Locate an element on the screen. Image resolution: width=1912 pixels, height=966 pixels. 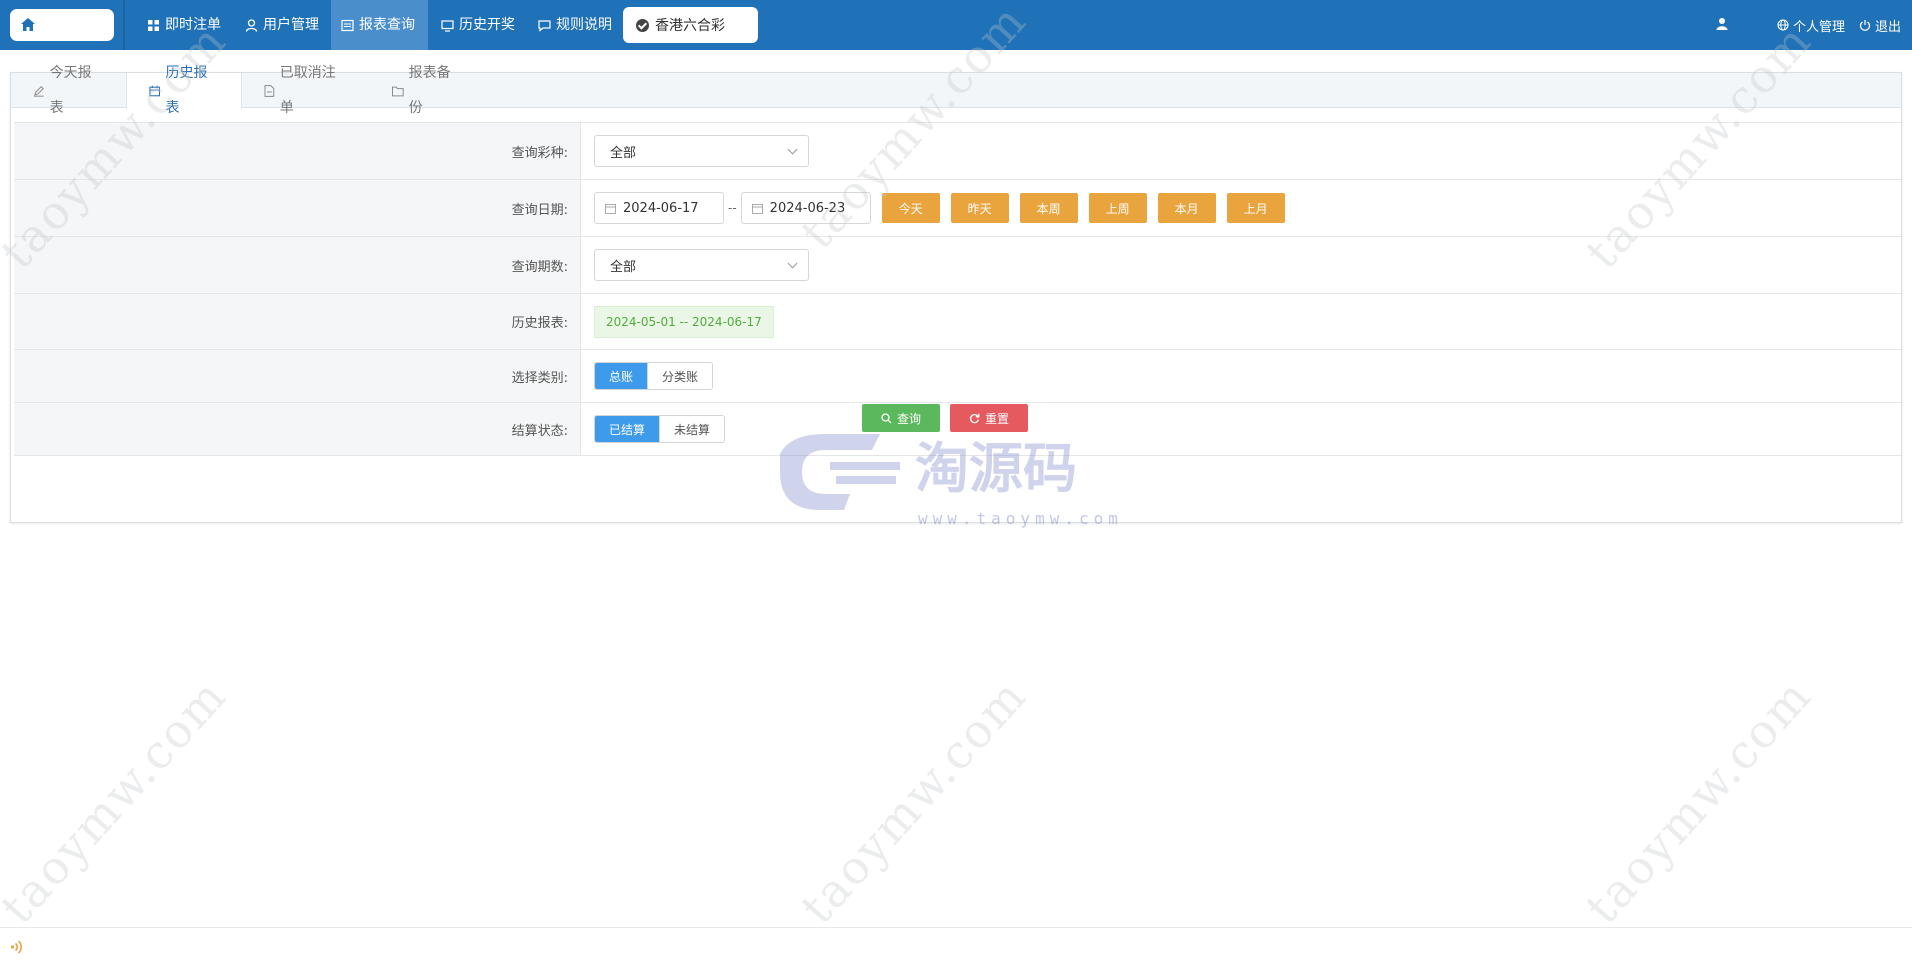
nav-item-user-management: 用户管理 is located at coordinates (282, 25).